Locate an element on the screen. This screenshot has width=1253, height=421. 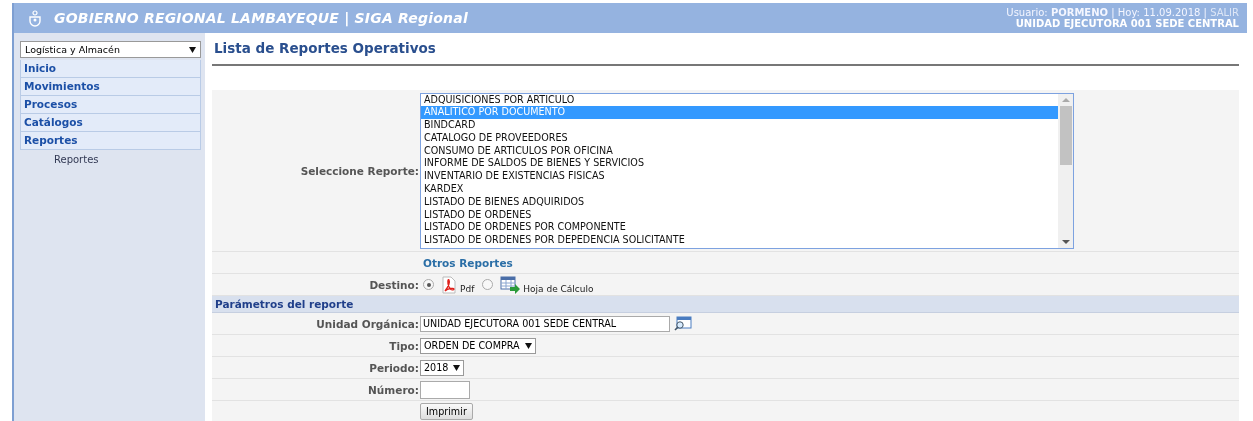
field-label: Periodo: is located at coordinates (394, 367).